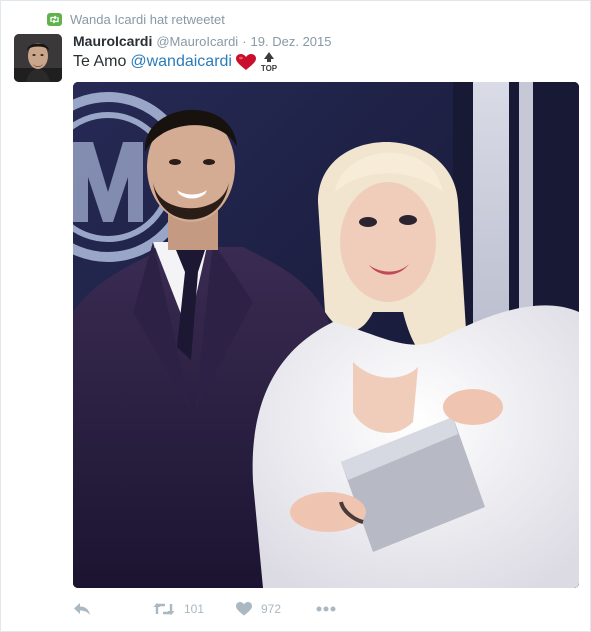 The width and height of the screenshot is (591, 632). Describe the element at coordinates (164, 609) in the screenshot. I see `retweet-icon` at that location.